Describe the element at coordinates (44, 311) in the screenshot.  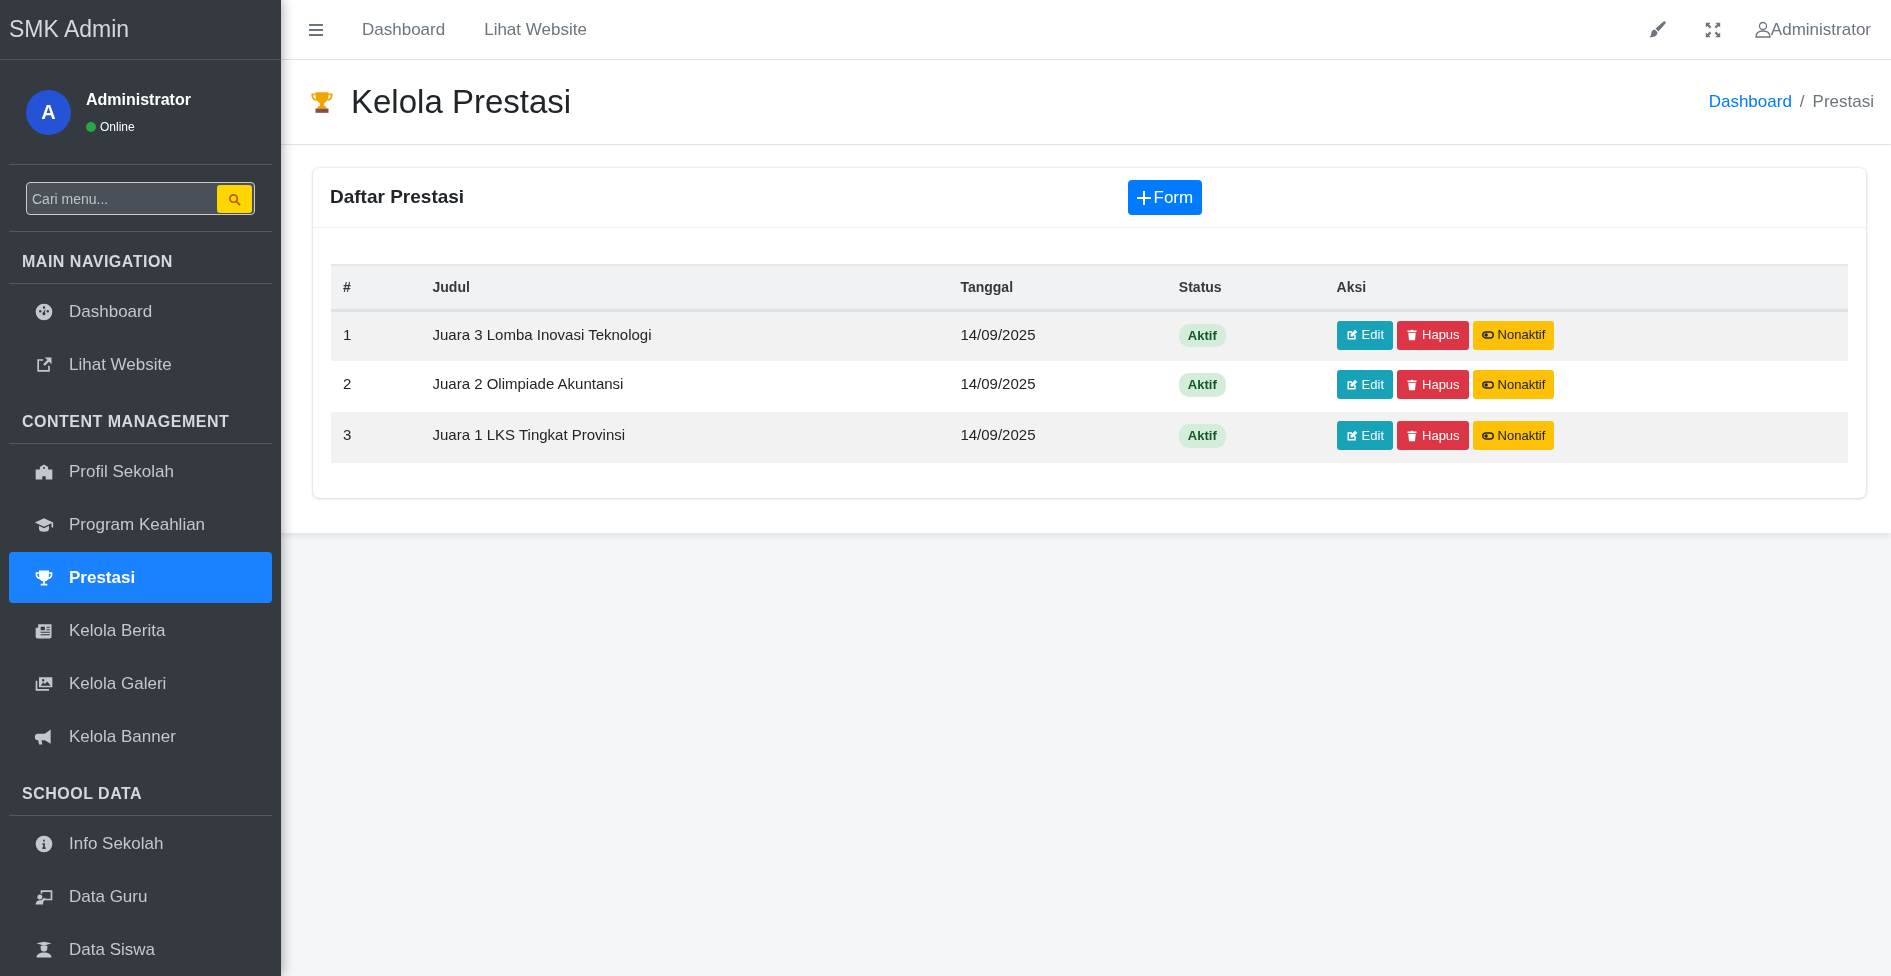
I see `gauge-icon` at that location.